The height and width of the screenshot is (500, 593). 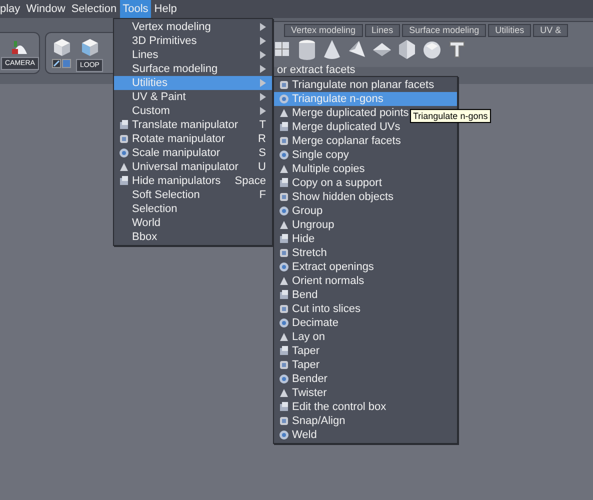 I want to click on menu-item: World, so click(x=193, y=223).